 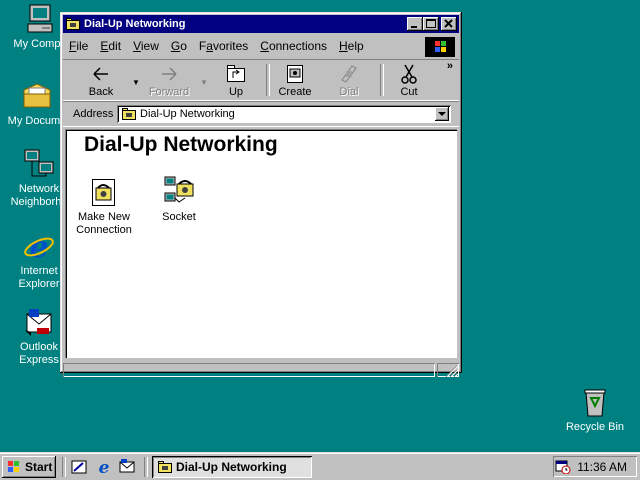 I want to click on socket-connection-icon, so click(x=179, y=192).